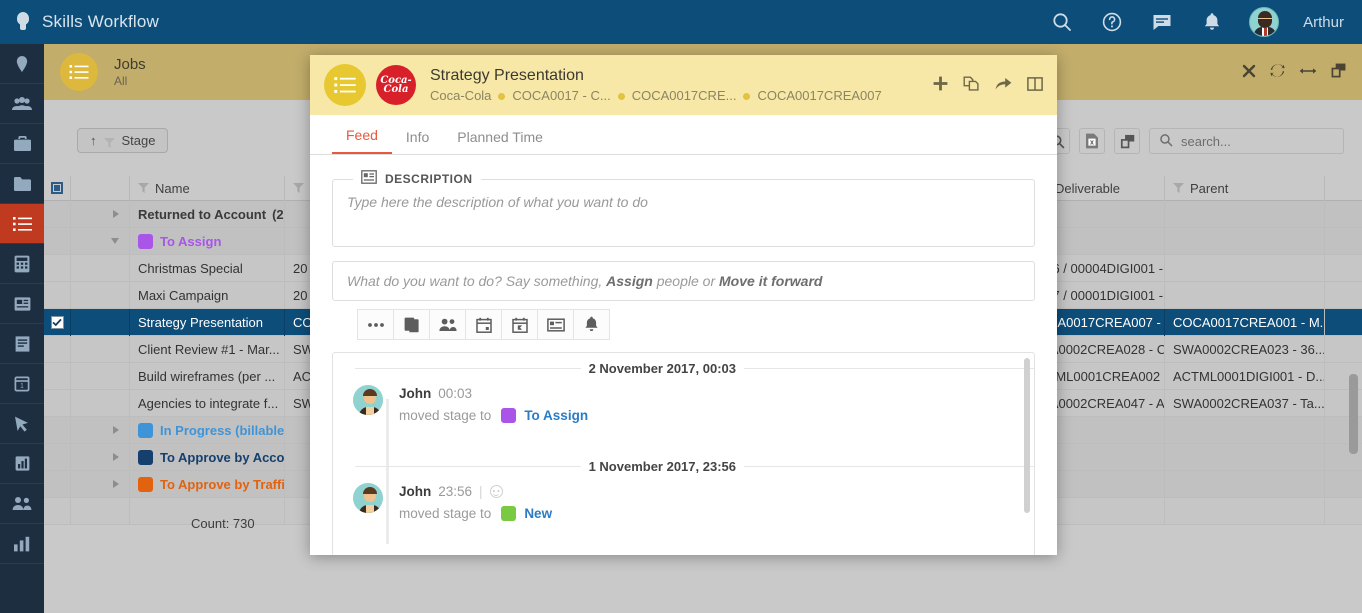 Image resolution: width=1362 pixels, height=613 pixels. Describe the element at coordinates (207, 484) in the screenshot. I see `group-name: To Approve by Traffic (1)` at that location.